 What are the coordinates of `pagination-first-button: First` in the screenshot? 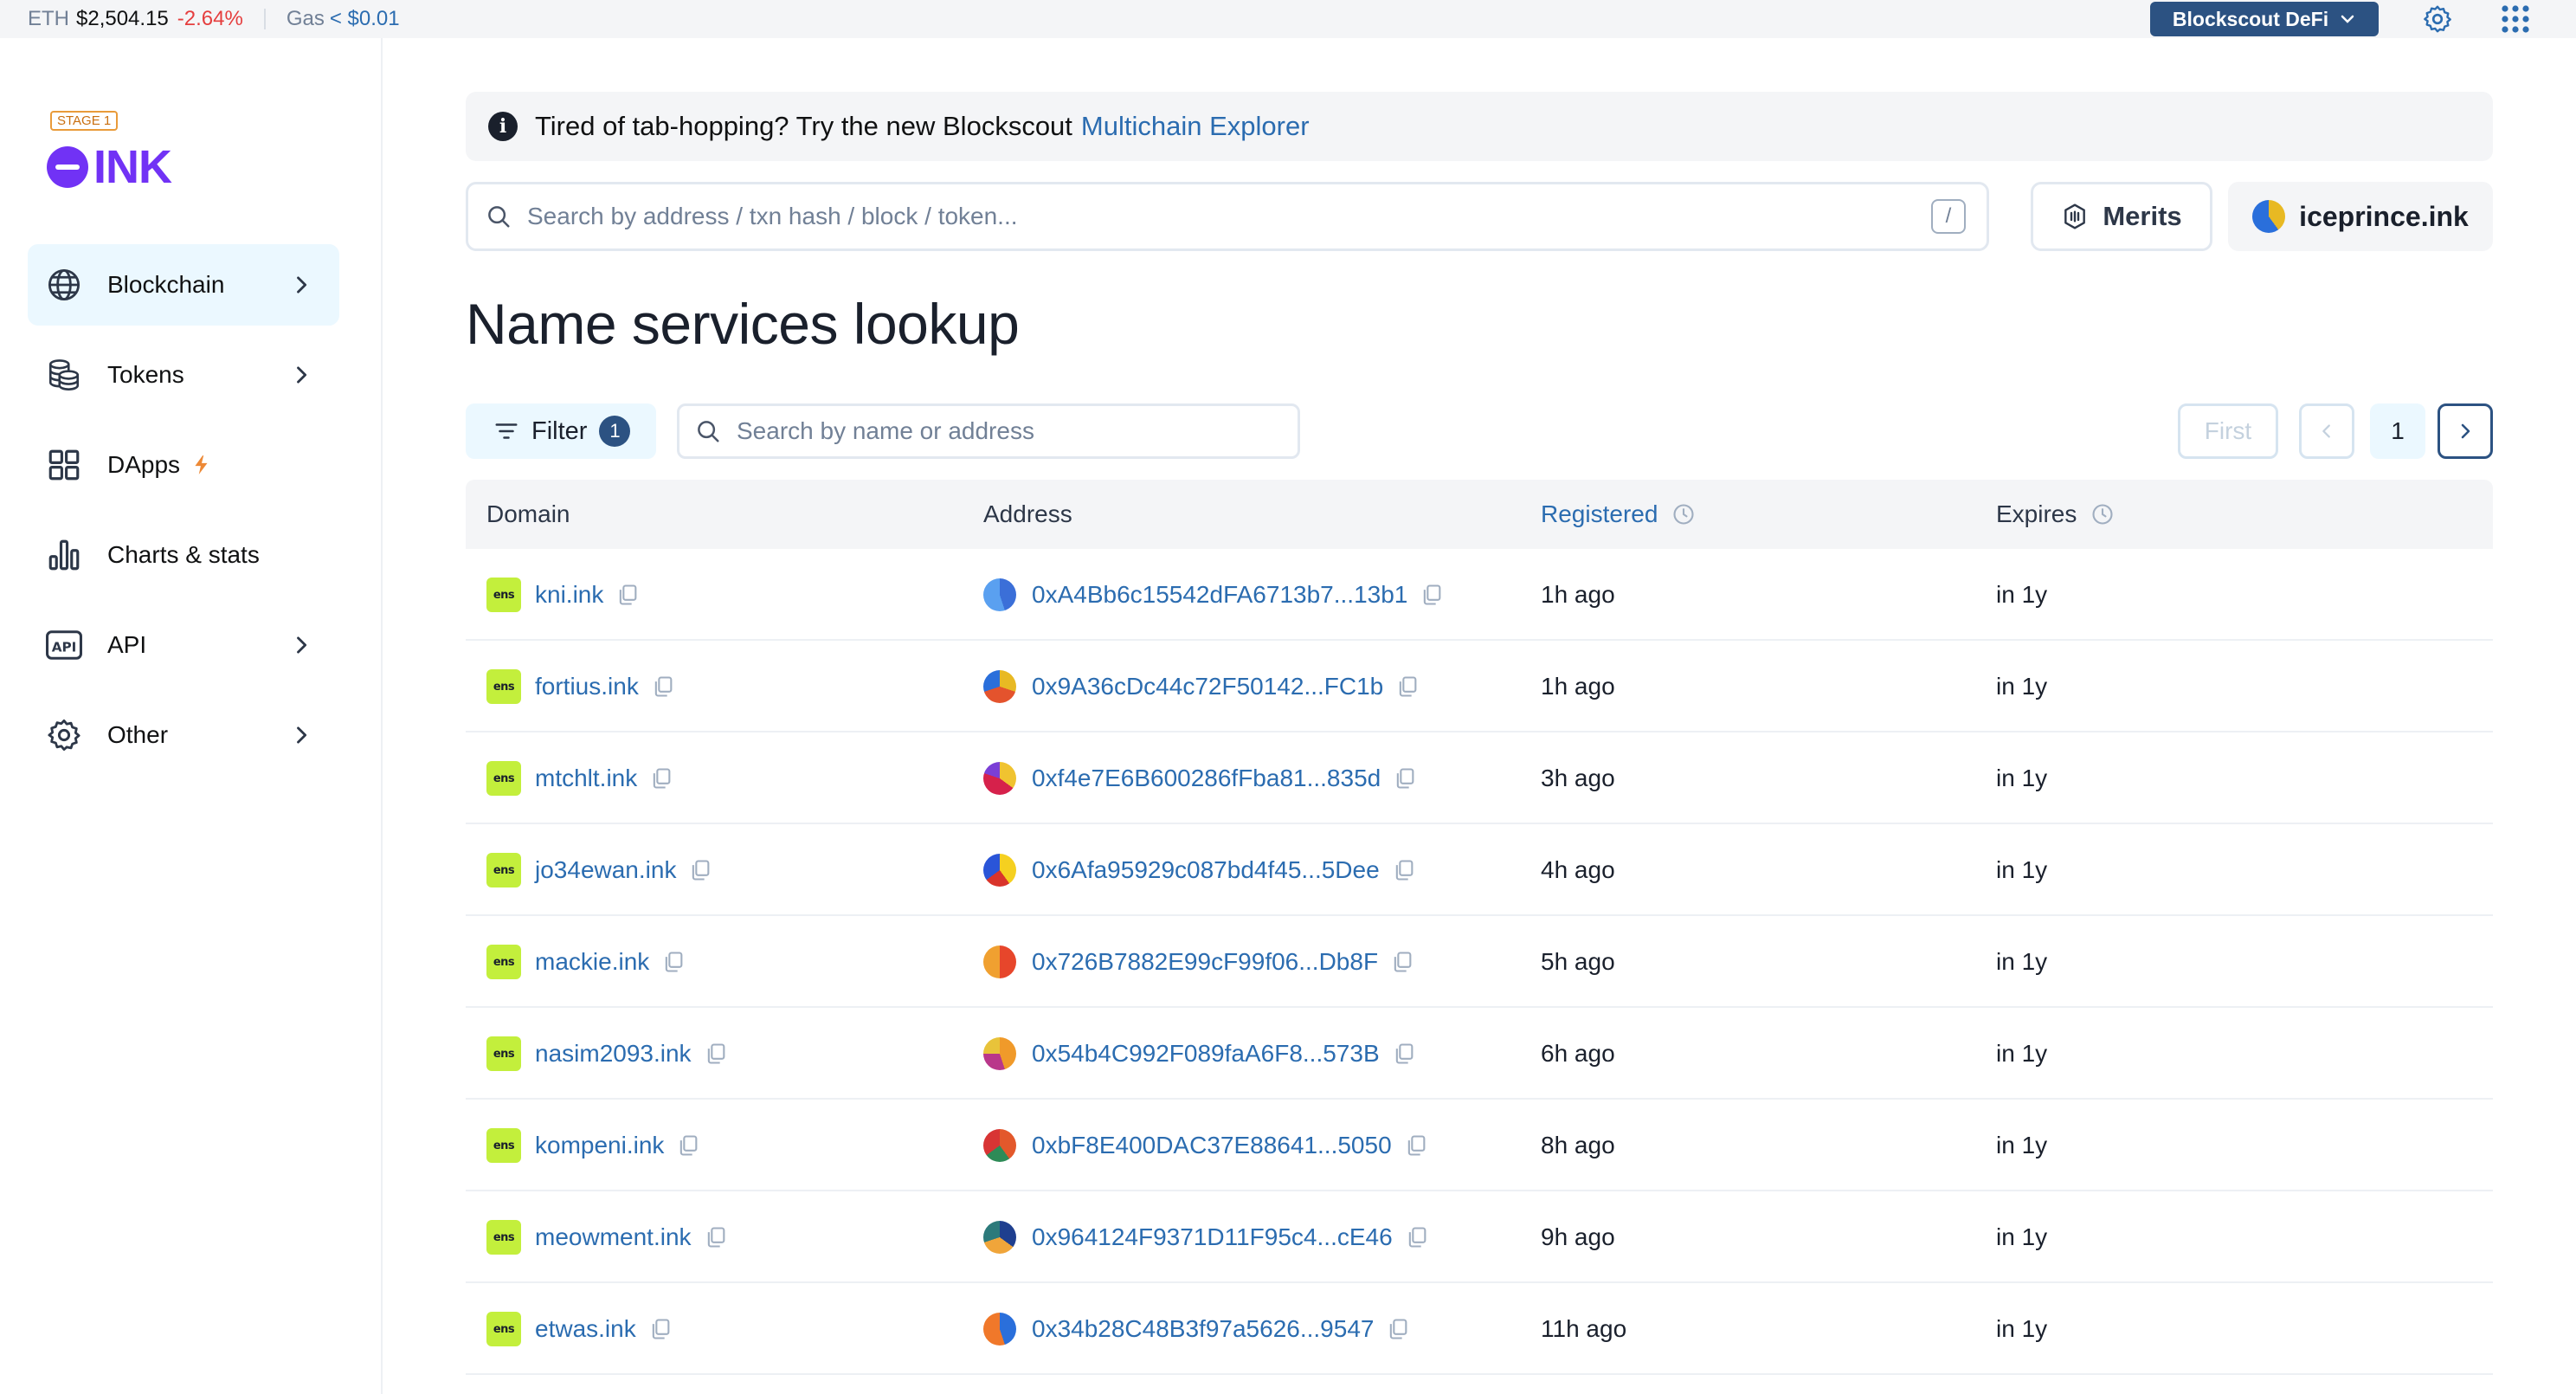 It's located at (2228, 431).